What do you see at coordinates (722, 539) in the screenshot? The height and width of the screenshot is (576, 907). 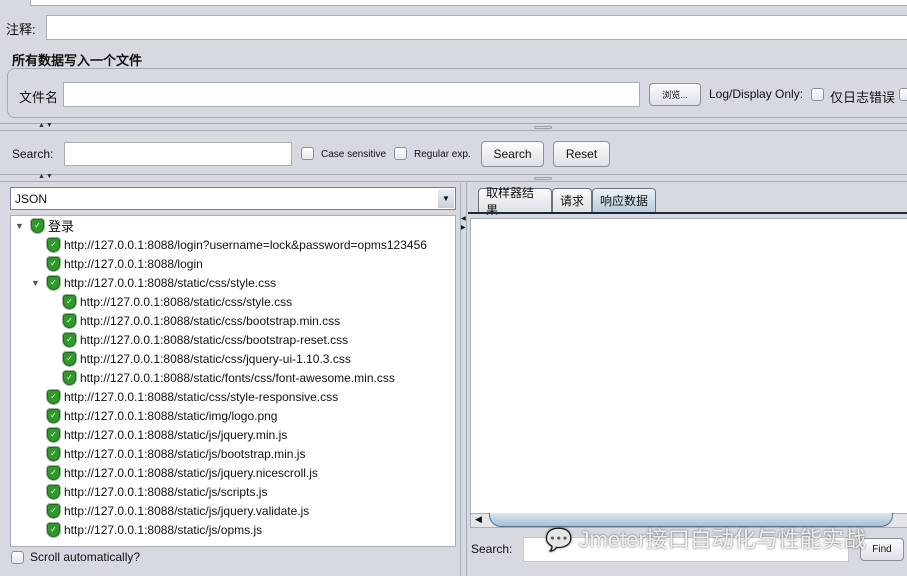 I see `watermark-text: Jmeter接口自动化与性能实战` at bounding box center [722, 539].